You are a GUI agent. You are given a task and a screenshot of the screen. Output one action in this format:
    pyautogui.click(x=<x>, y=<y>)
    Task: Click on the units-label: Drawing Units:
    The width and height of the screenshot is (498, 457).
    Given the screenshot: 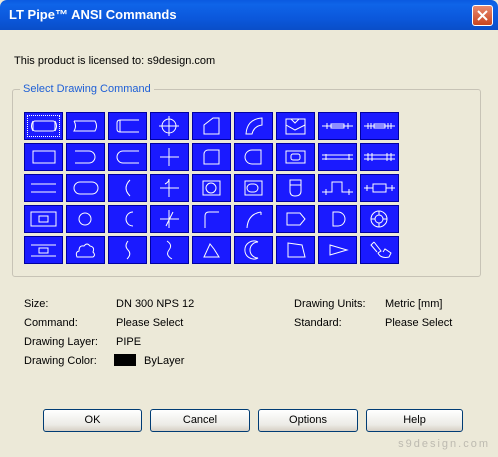 What is the action you would take?
    pyautogui.click(x=330, y=304)
    